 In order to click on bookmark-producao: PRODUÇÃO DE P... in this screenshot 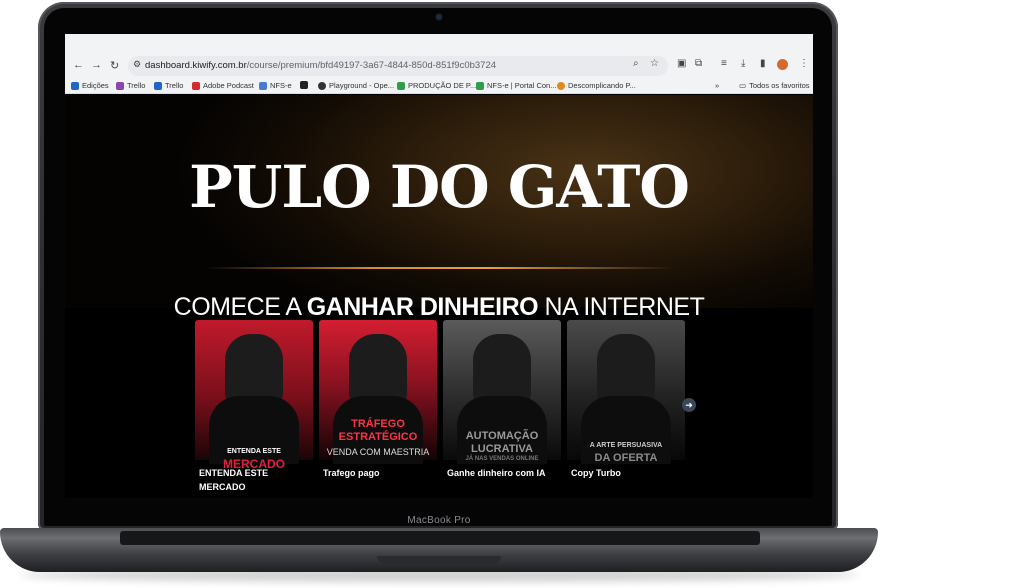, I will do `click(436, 85)`.